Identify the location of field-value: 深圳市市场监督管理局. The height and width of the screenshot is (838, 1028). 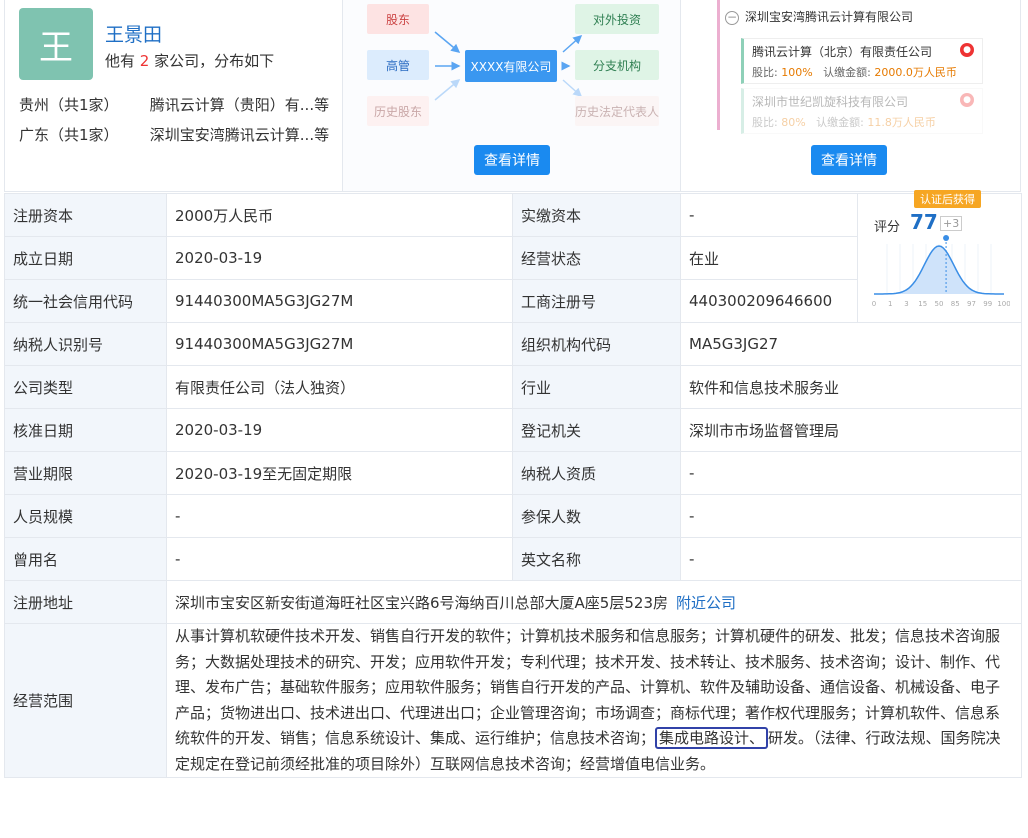
(851, 430).